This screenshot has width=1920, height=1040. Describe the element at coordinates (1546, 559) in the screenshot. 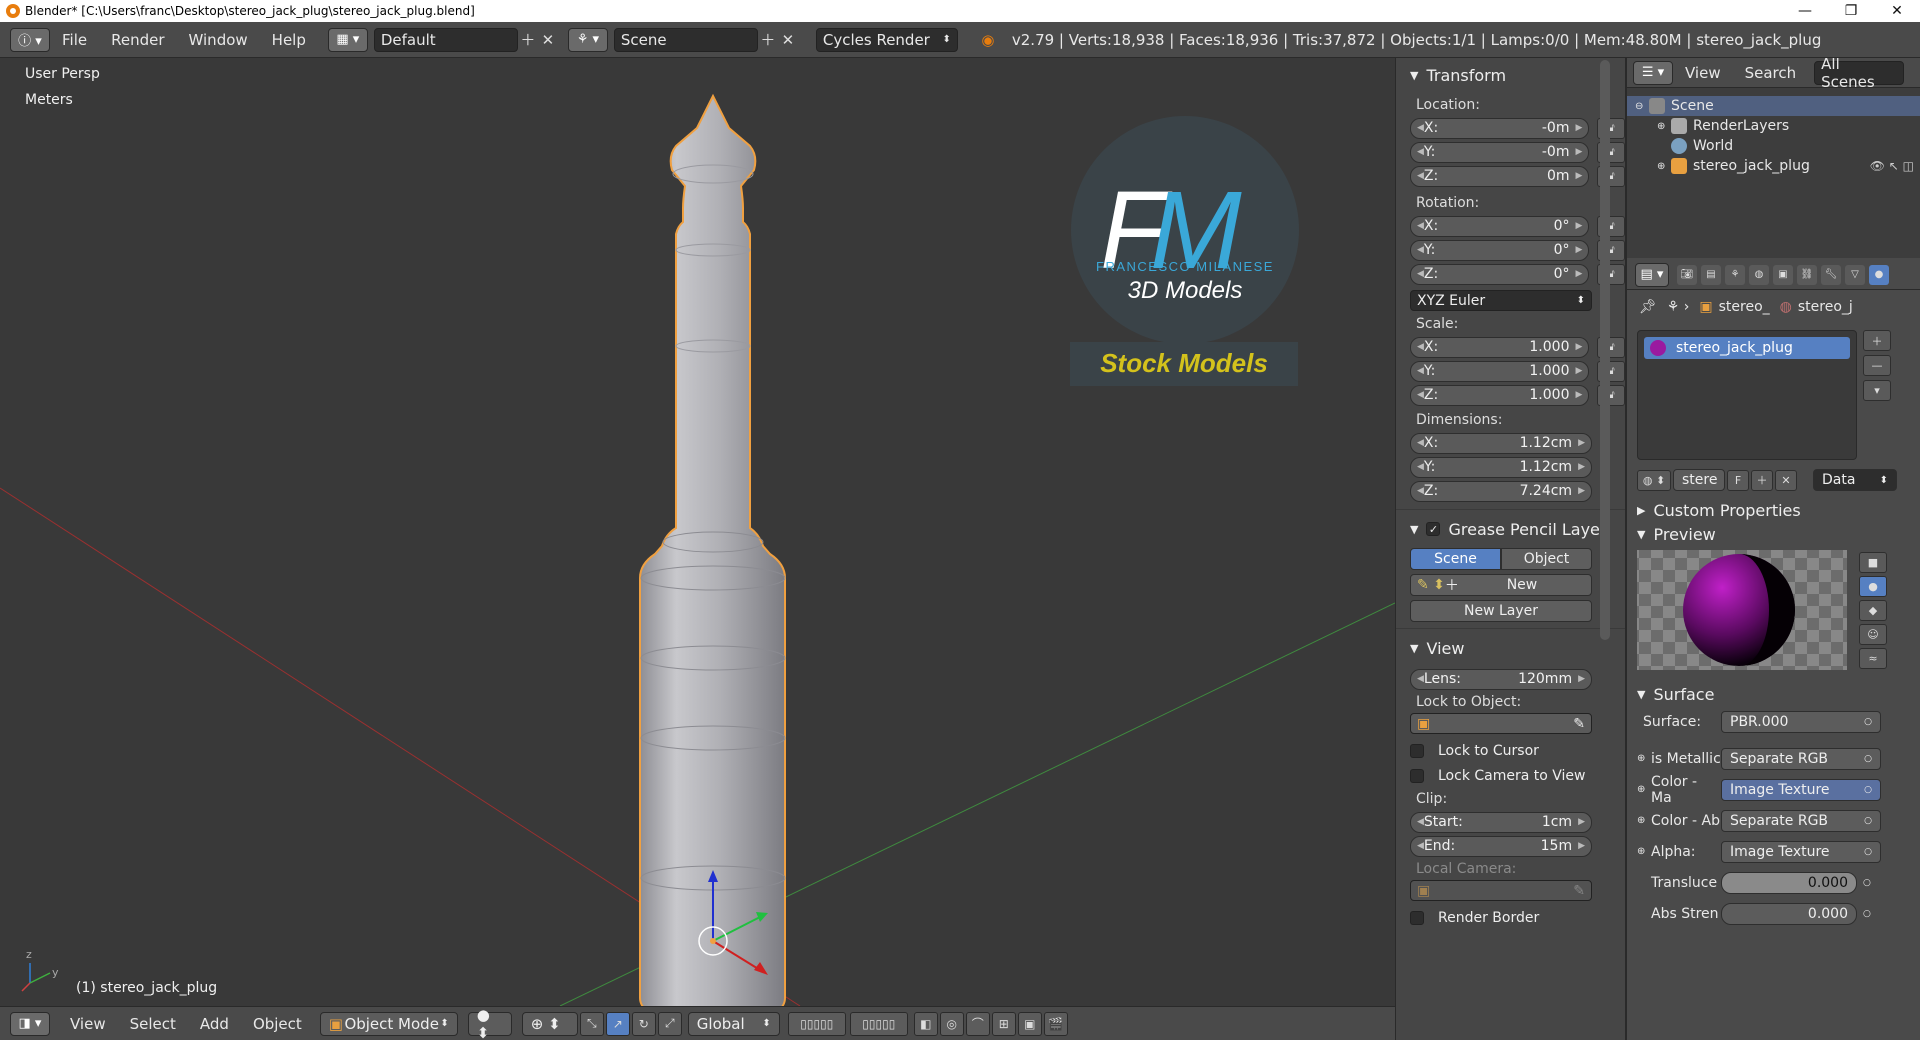

I see `grease-pencil-object-tab: Object` at that location.